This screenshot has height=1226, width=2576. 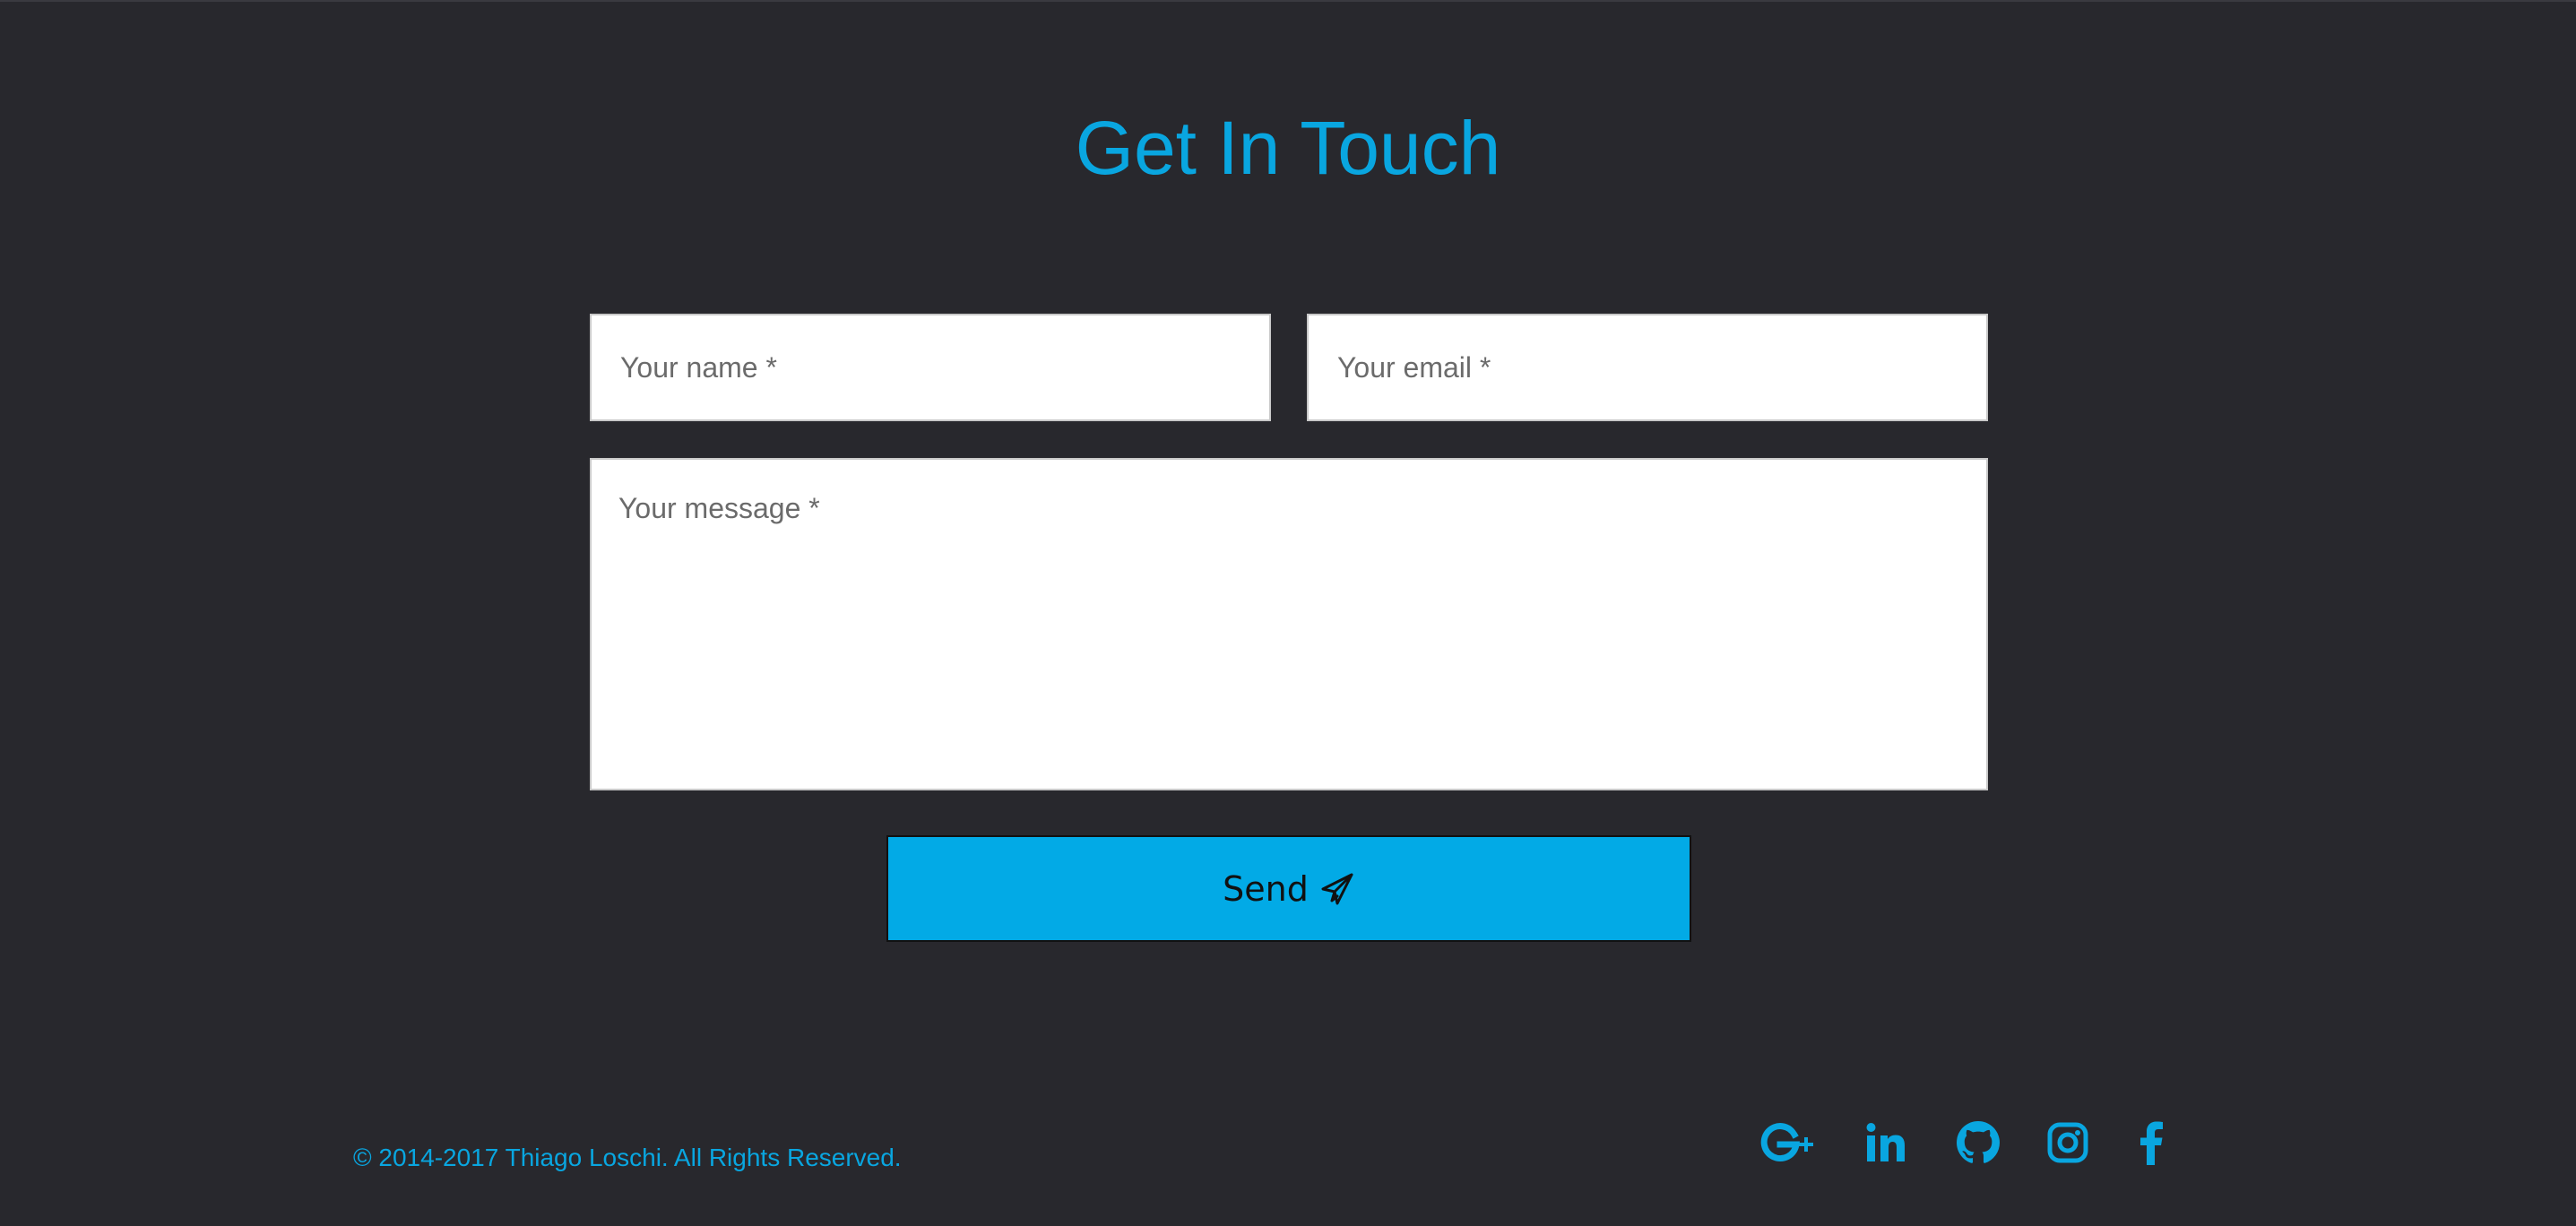 What do you see at coordinates (2151, 1143) in the screenshot?
I see `facebook-icon` at bounding box center [2151, 1143].